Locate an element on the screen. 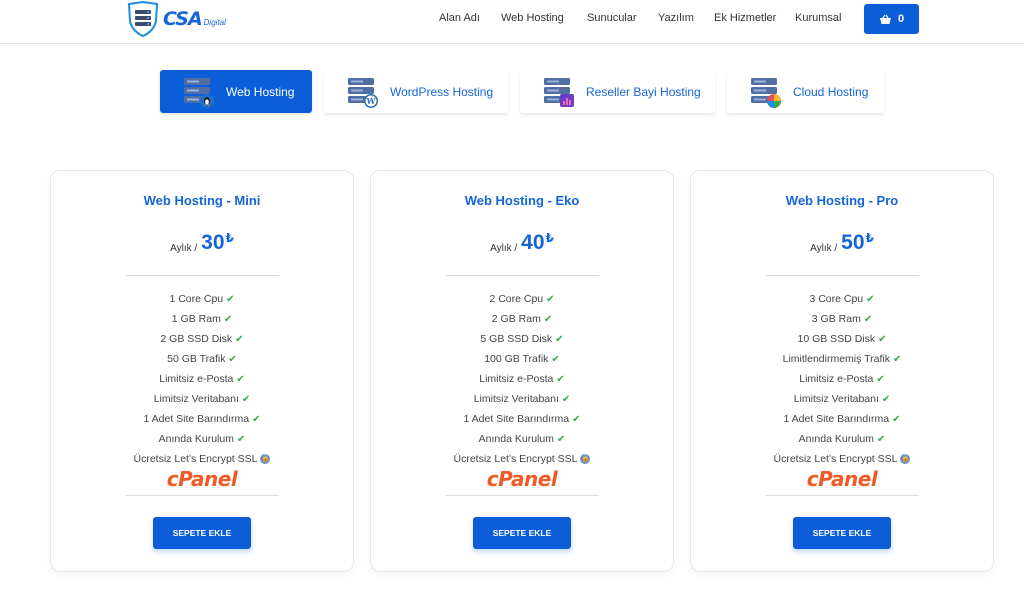 The height and width of the screenshot is (589, 1024). feature-item: 2 GB Ram ✔ is located at coordinates (522, 319).